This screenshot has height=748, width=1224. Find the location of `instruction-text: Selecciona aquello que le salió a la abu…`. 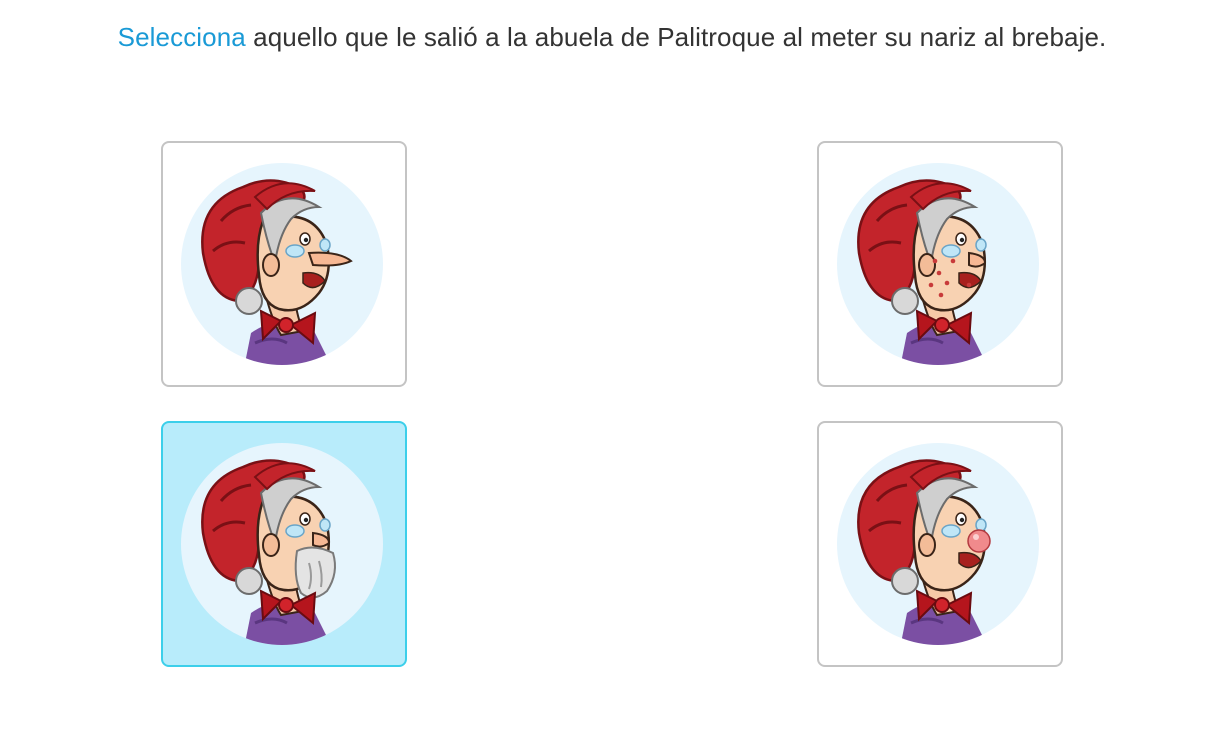

instruction-text: Selecciona aquello que le salió a la abu… is located at coordinates (612, 37).